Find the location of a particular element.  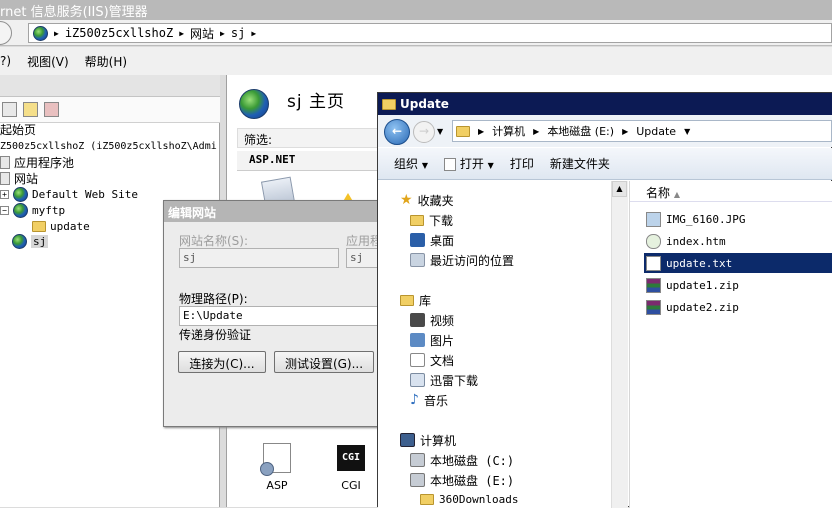

explorer-title-bar: Update is located at coordinates (605, 104).